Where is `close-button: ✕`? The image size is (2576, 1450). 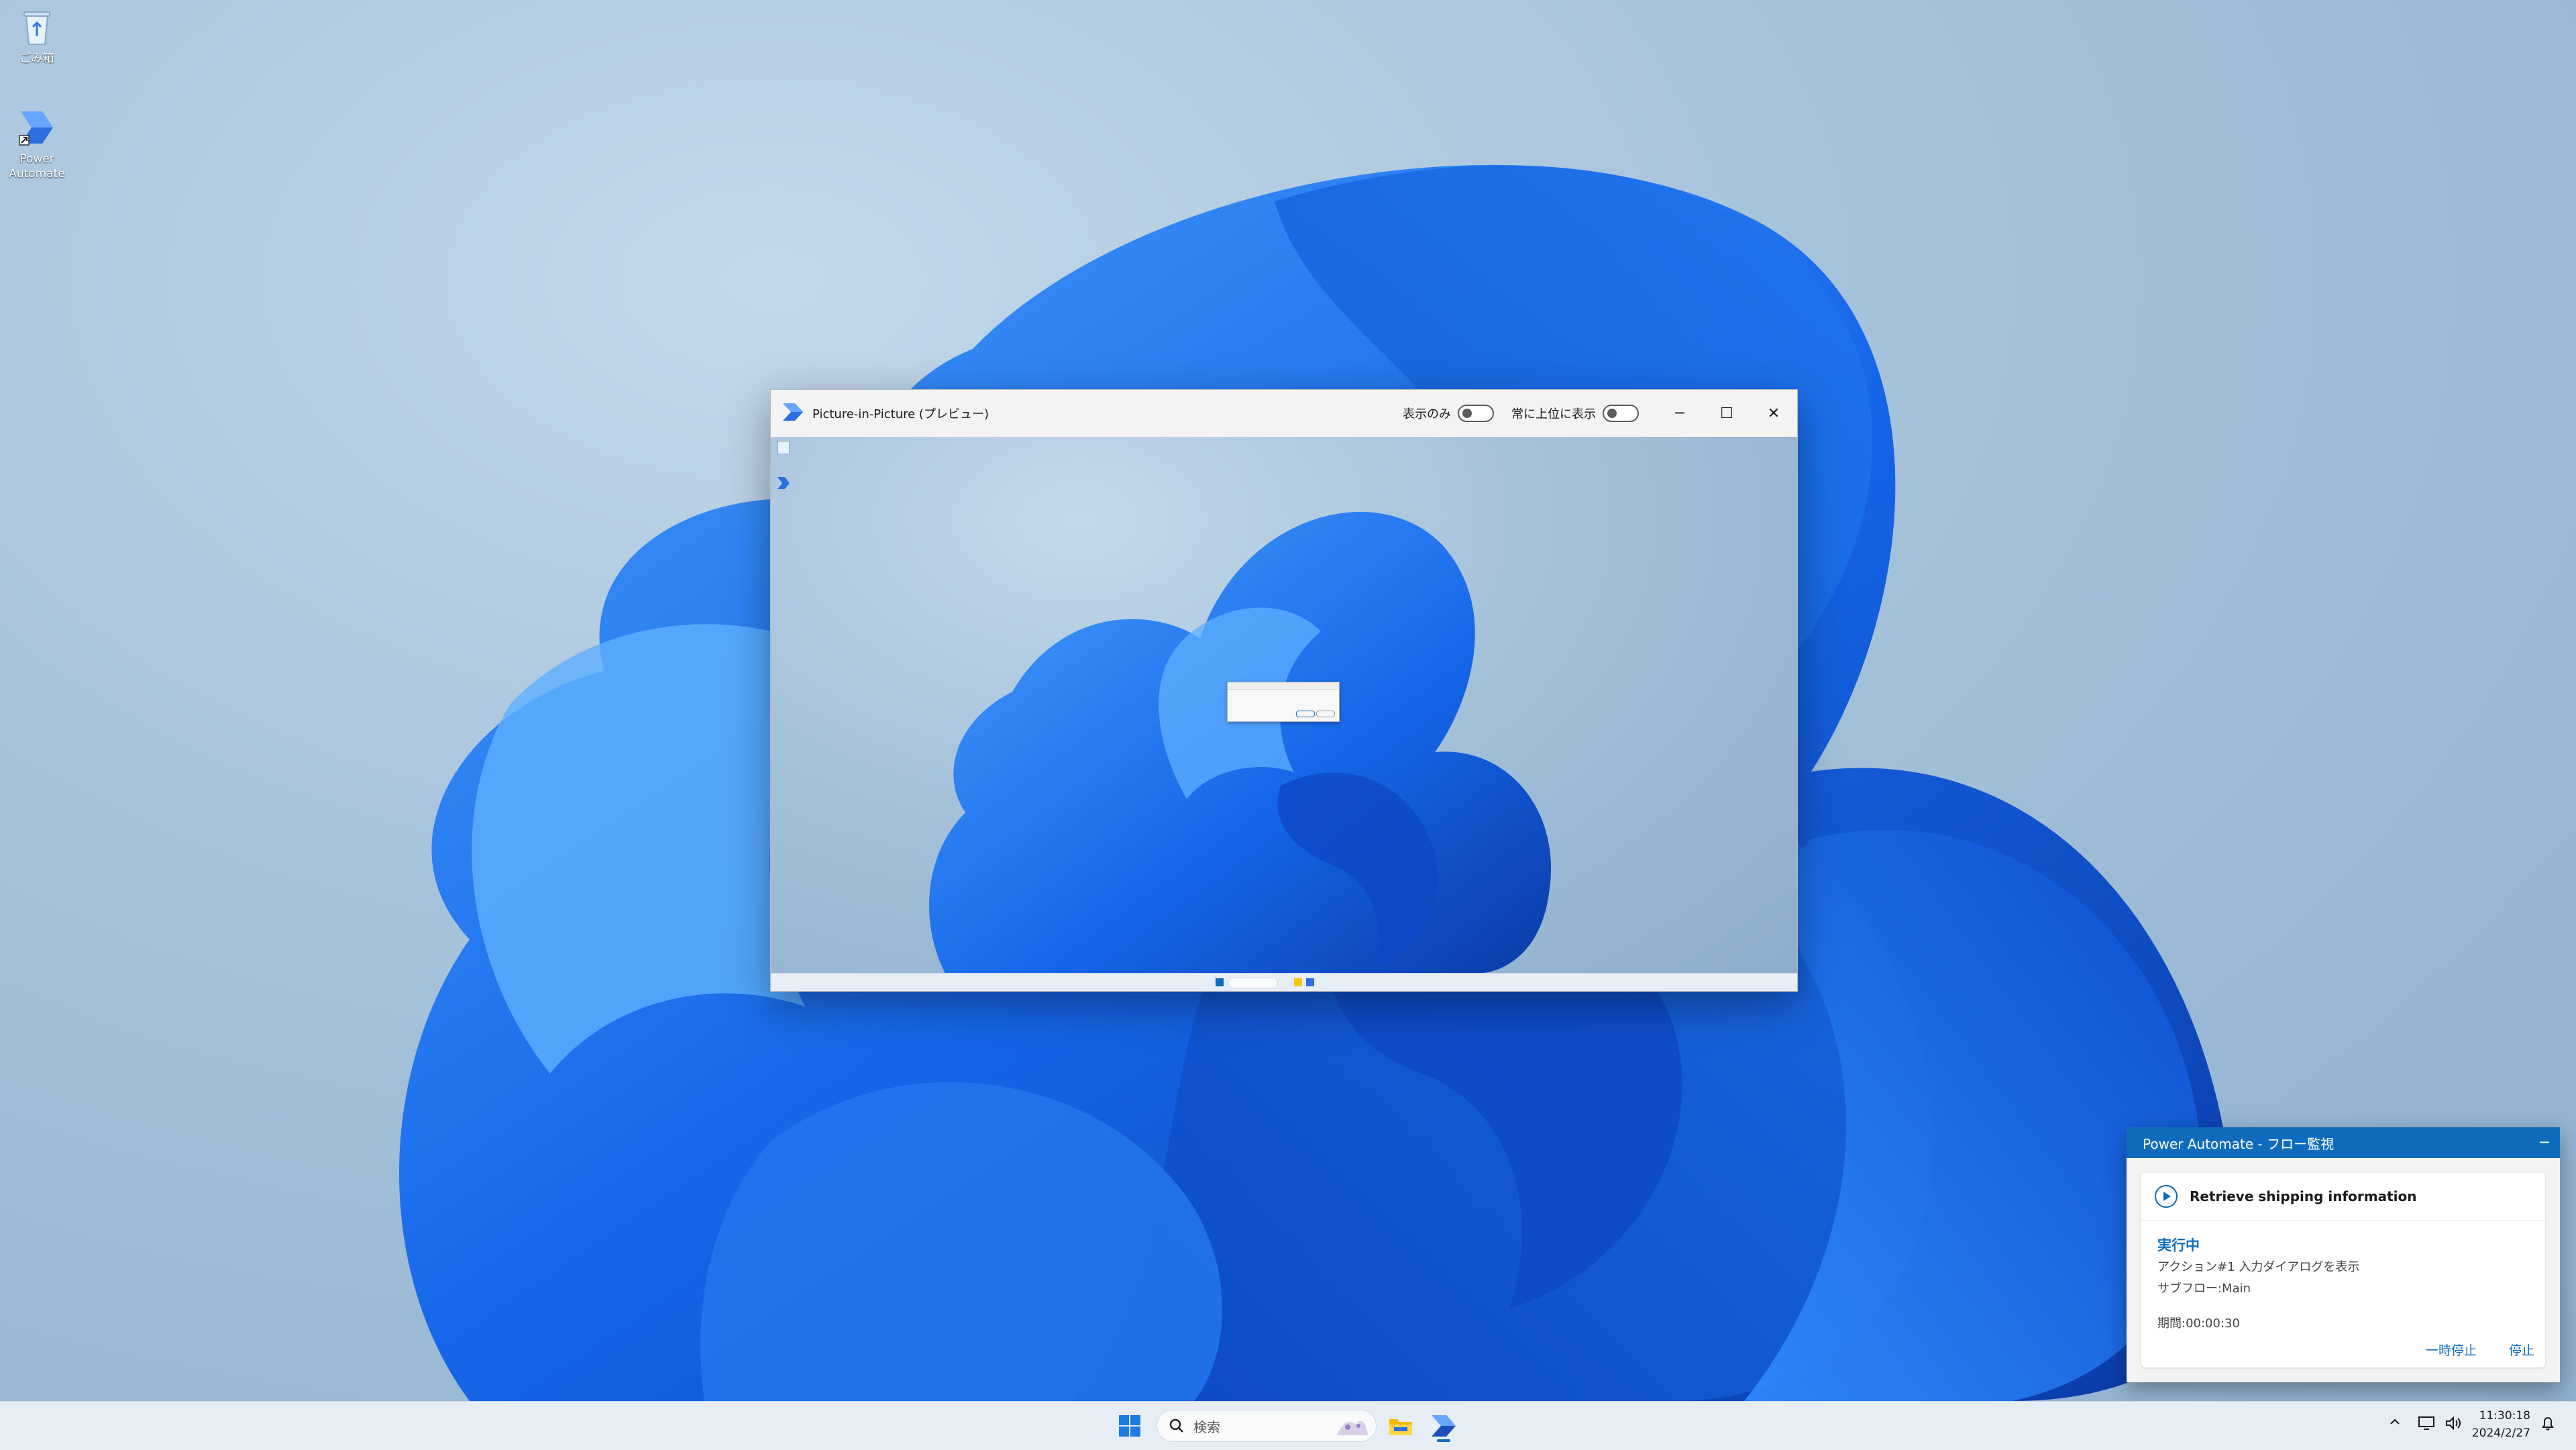
close-button: ✕ is located at coordinates (1773, 413).